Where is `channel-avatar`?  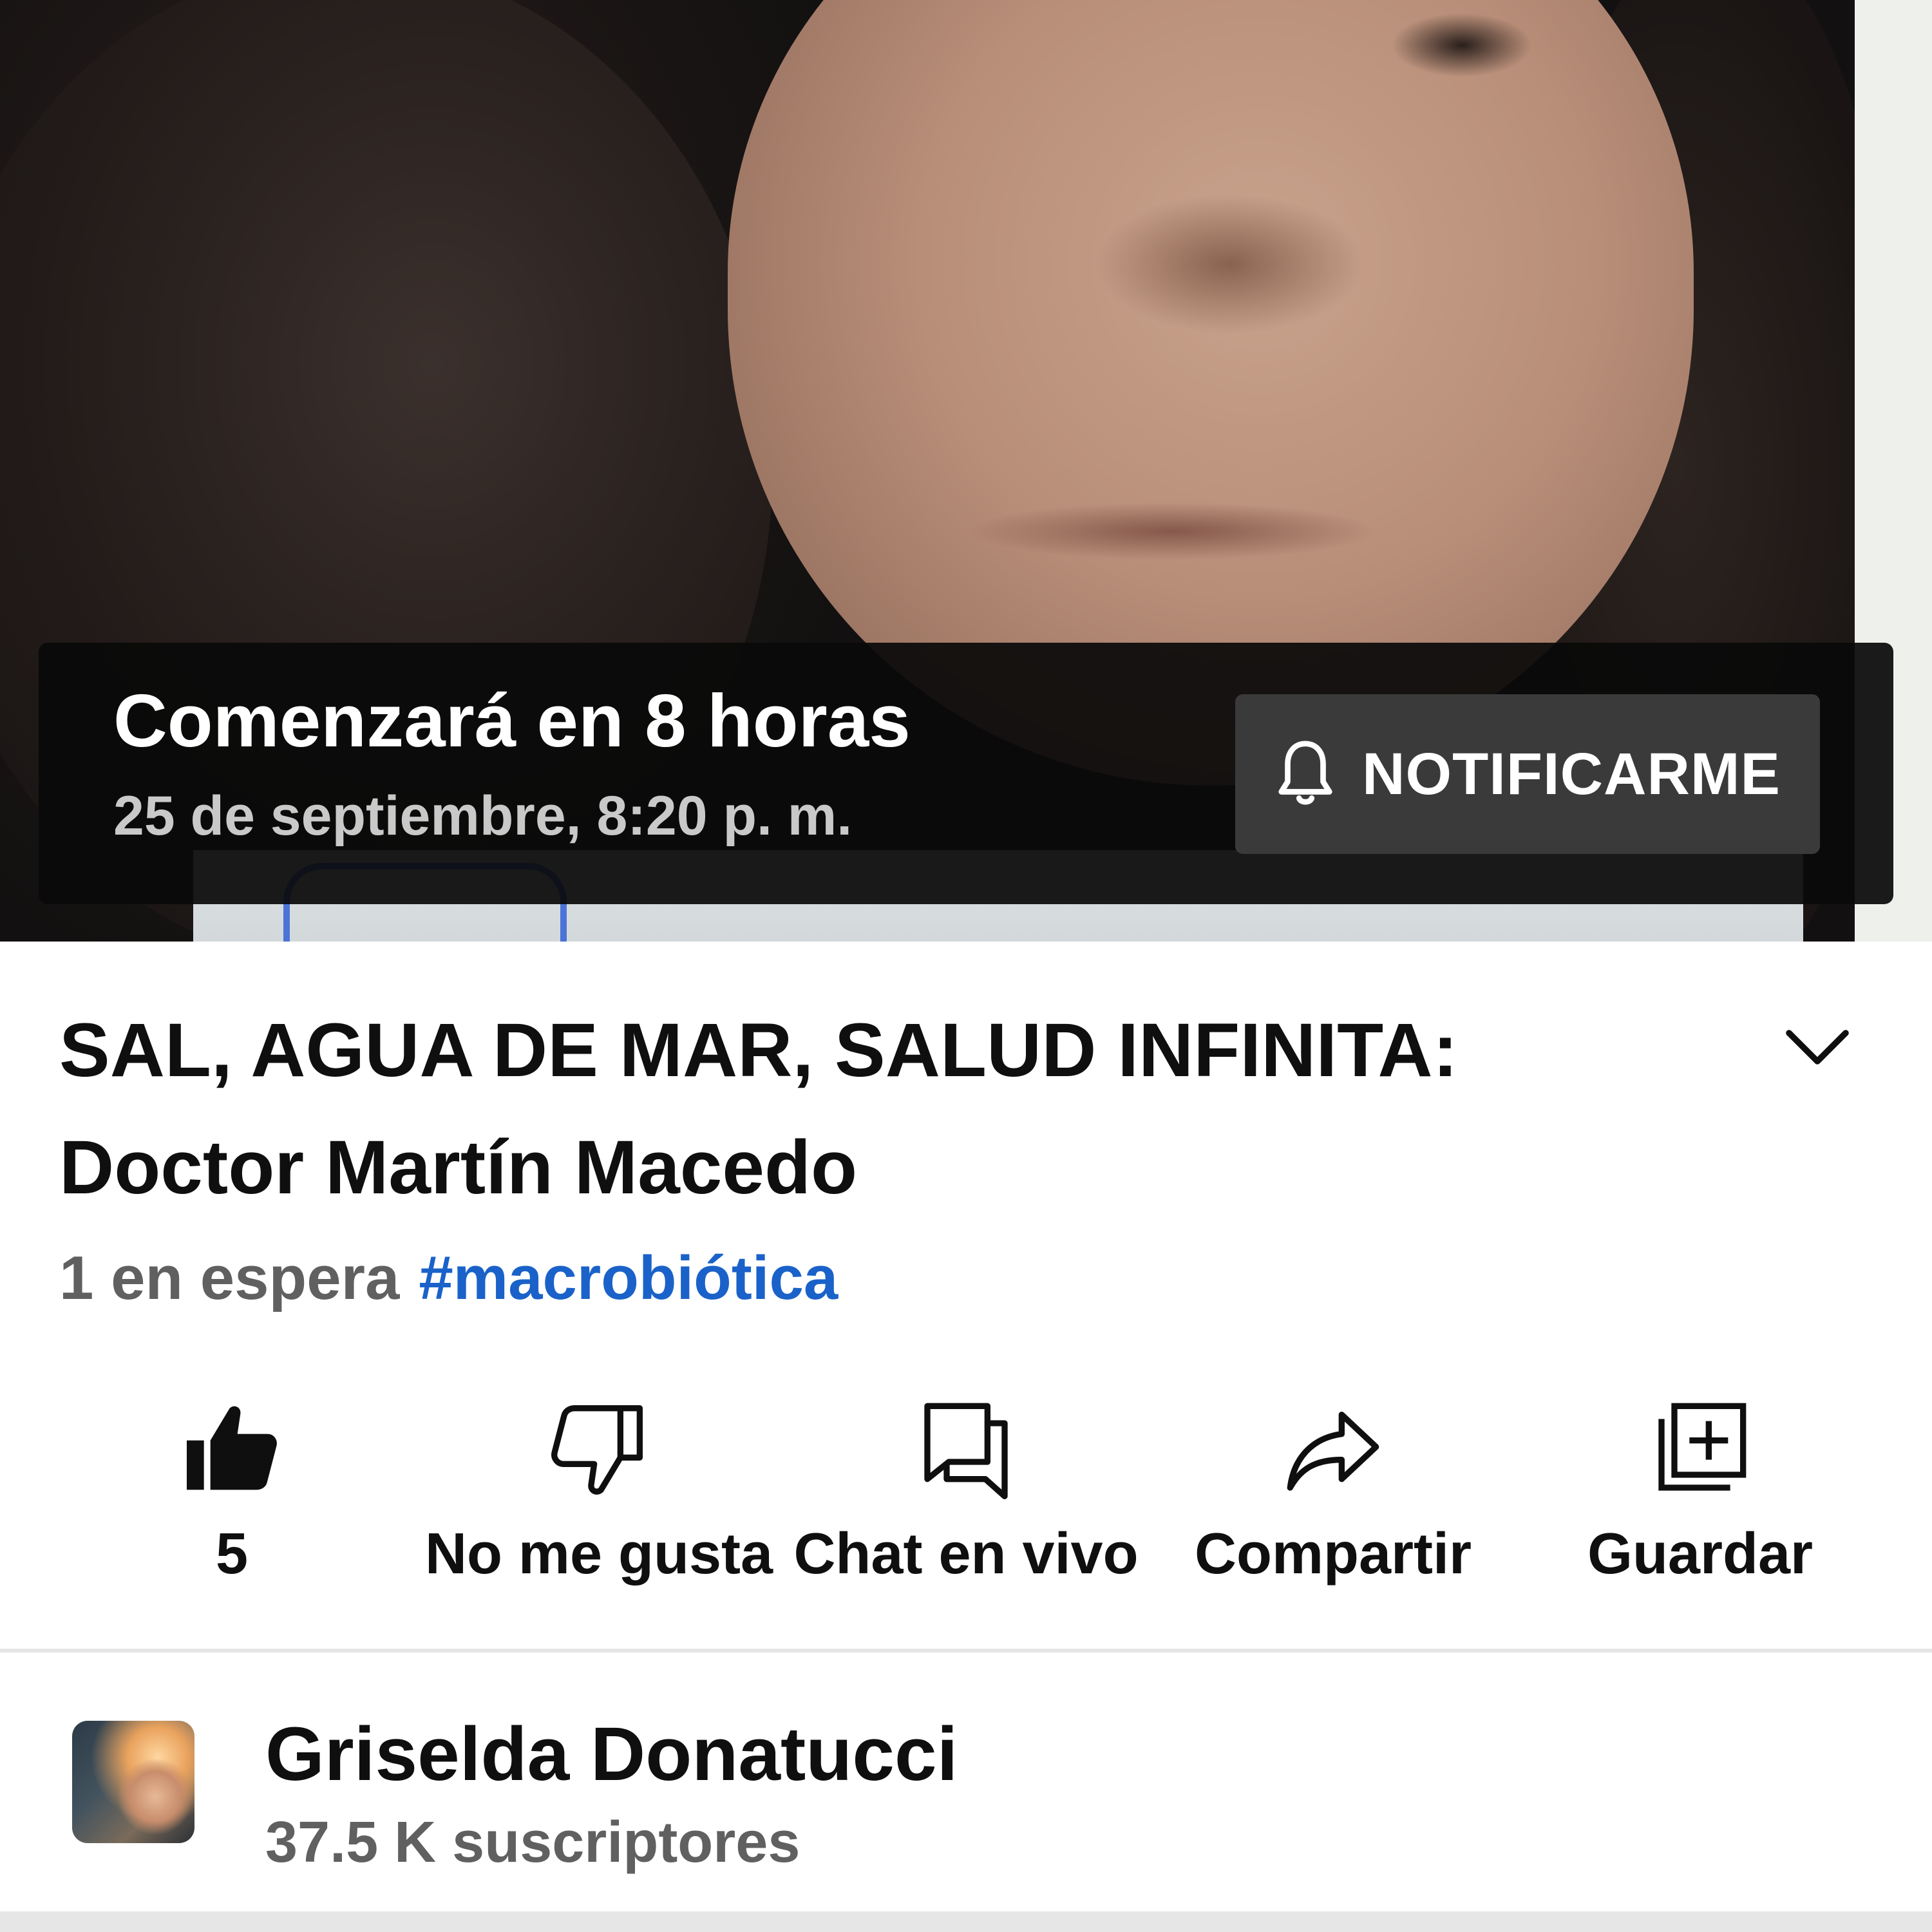 channel-avatar is located at coordinates (133, 1782).